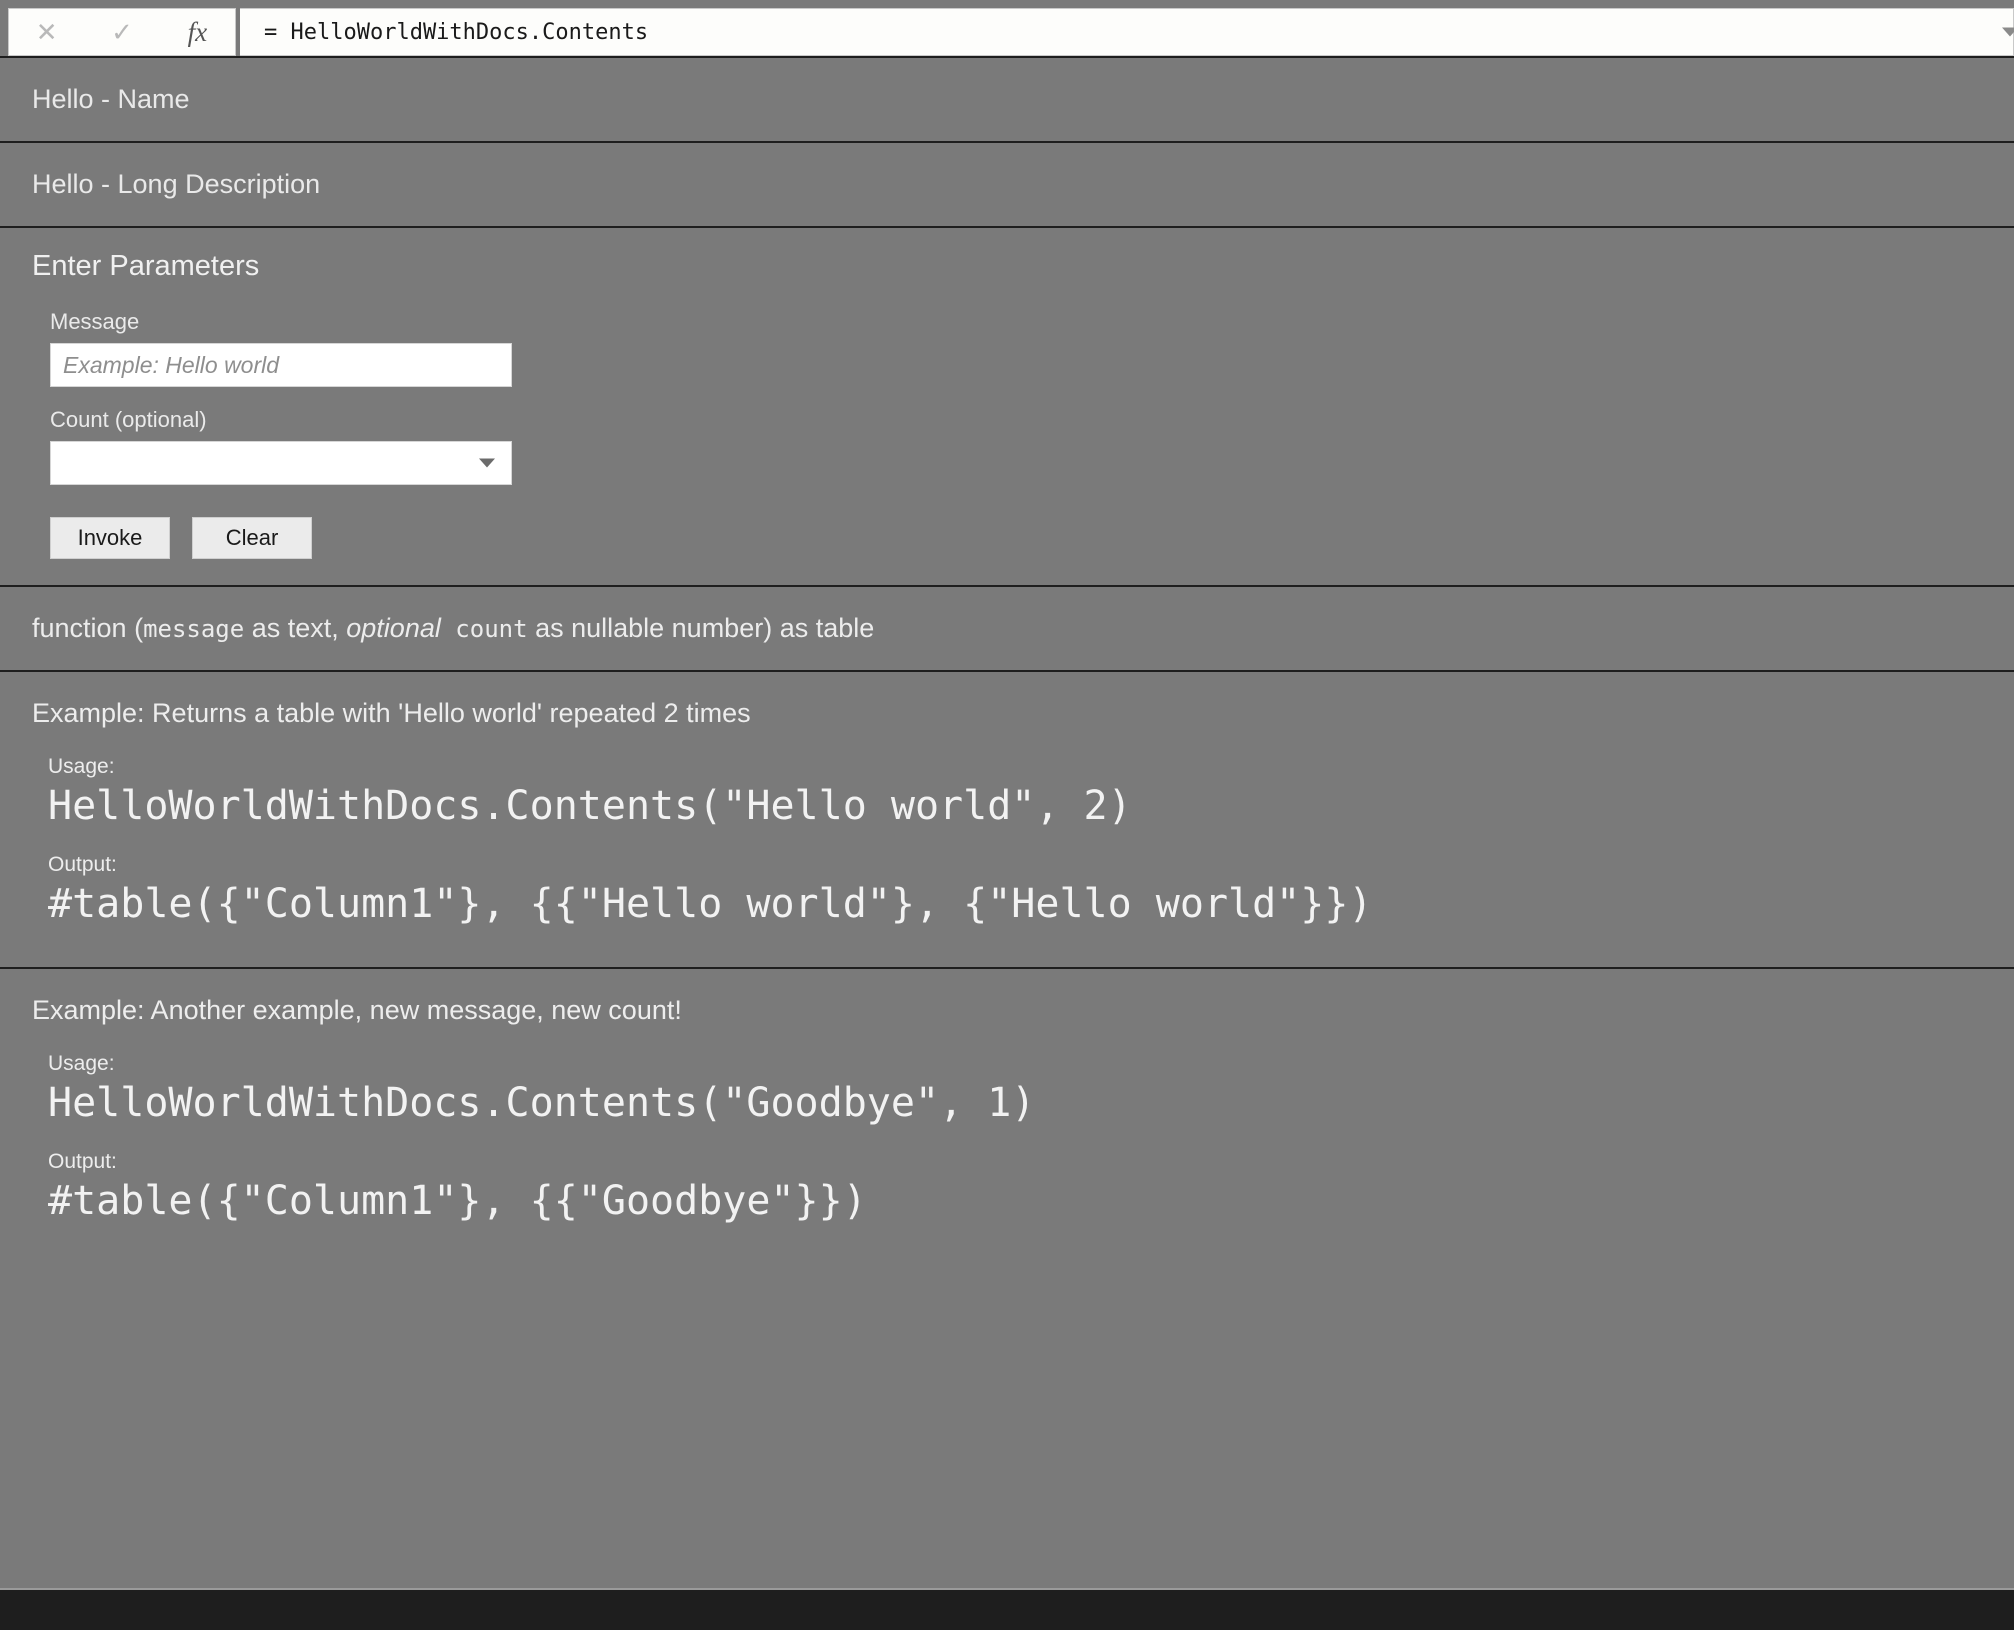 The height and width of the screenshot is (1630, 2014). What do you see at coordinates (281, 365) in the screenshot?
I see `message-input` at bounding box center [281, 365].